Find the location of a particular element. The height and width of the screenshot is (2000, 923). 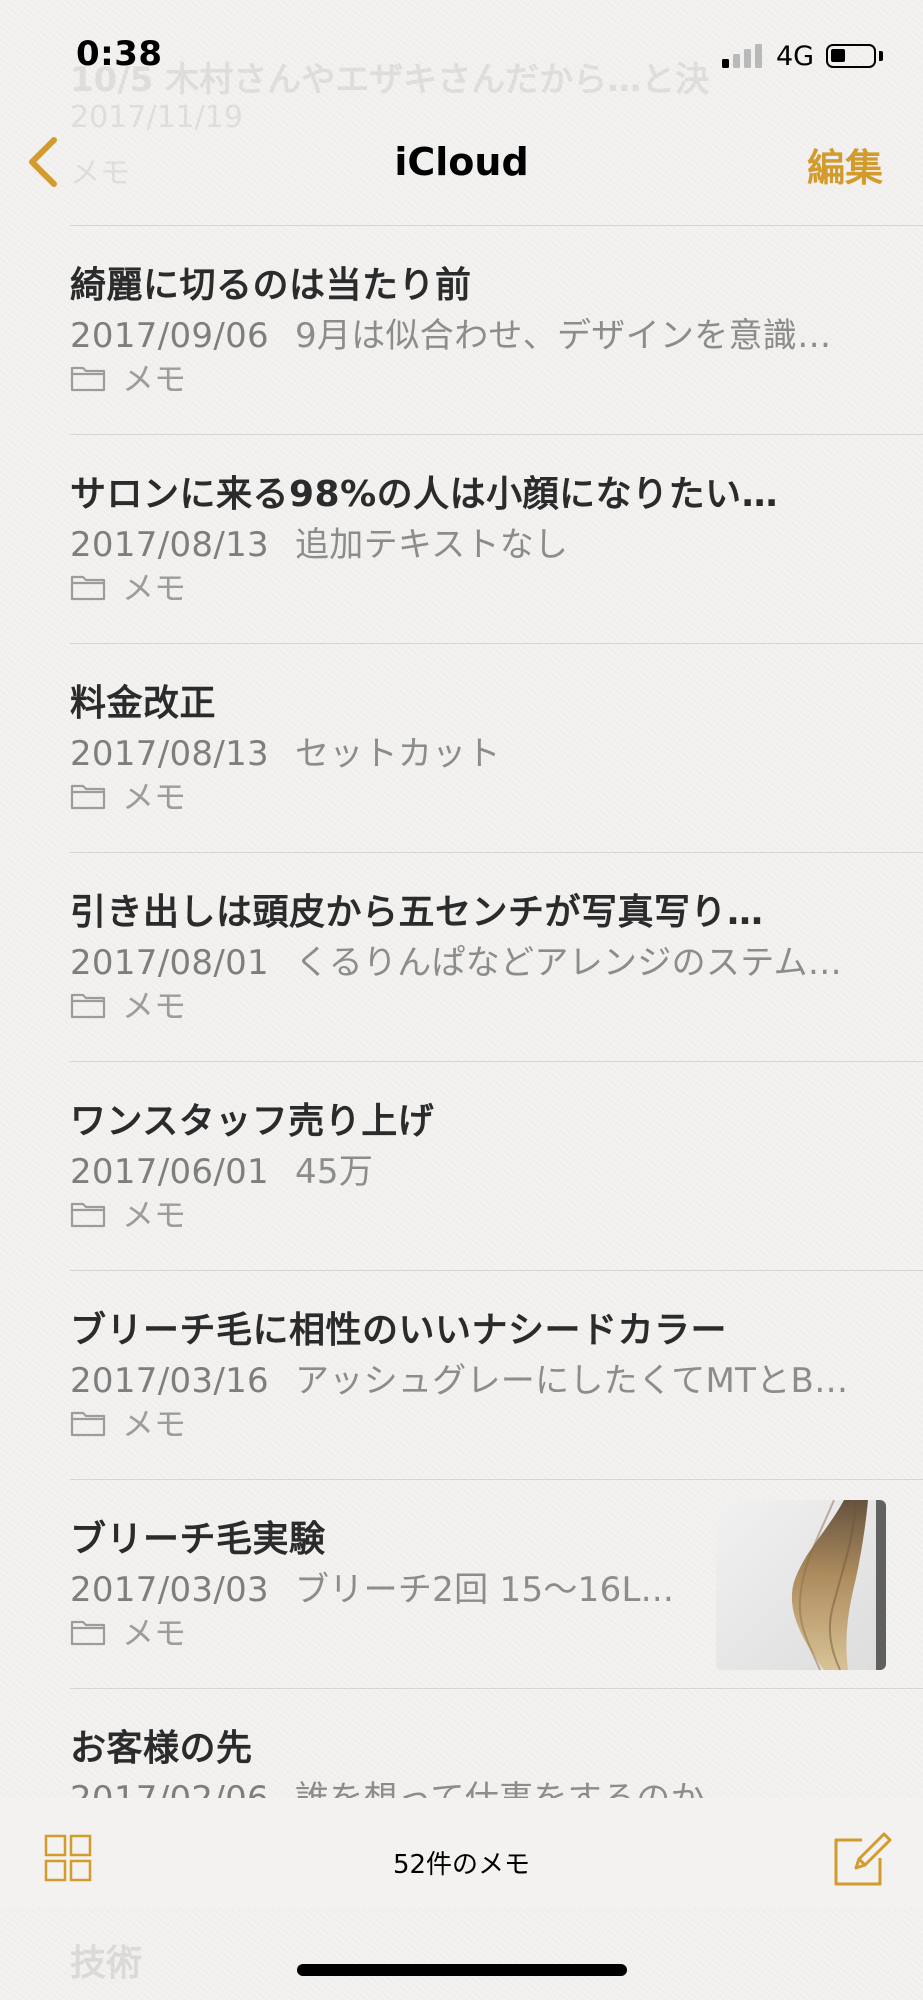

note-row: ブリーチ毛実験 2017/03/03 ブリーチ2回 15〜16L... メモ is located at coordinates (461, 1584).